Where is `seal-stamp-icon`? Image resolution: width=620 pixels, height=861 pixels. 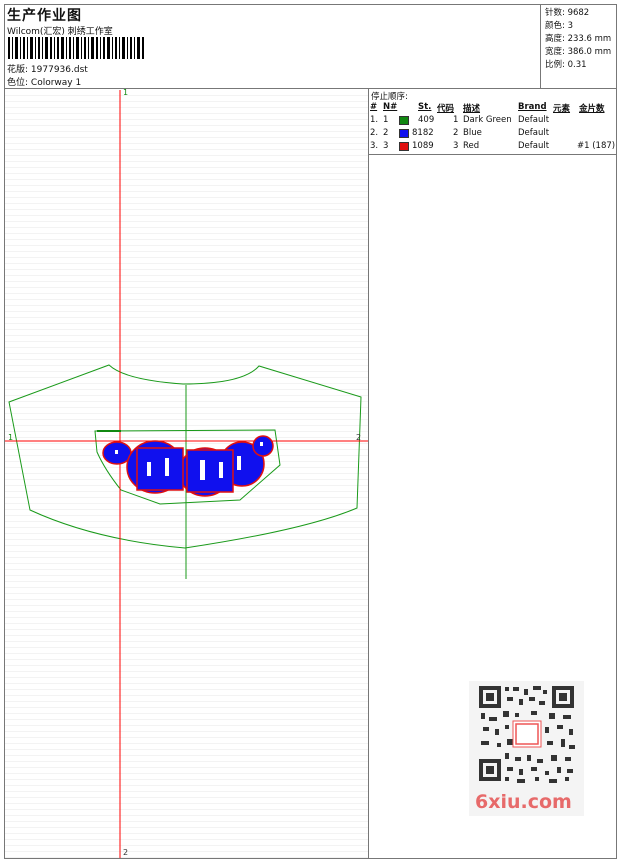
seal-stamp-icon is located at coordinates (527, 734).